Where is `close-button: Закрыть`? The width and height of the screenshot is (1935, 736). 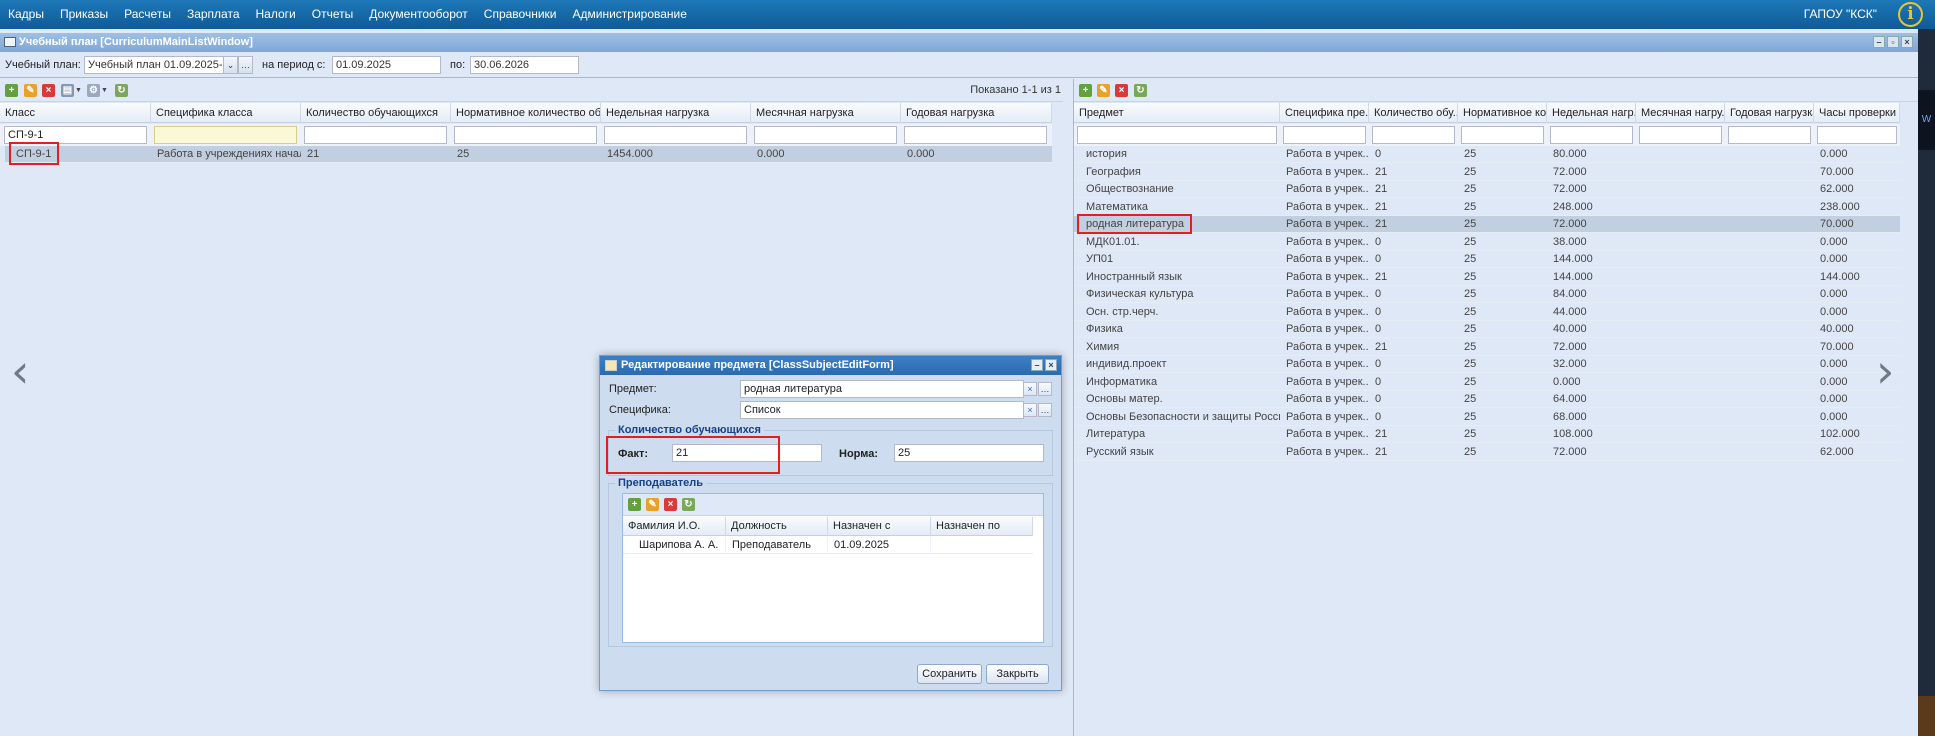
close-button: Закрыть is located at coordinates (1017, 674).